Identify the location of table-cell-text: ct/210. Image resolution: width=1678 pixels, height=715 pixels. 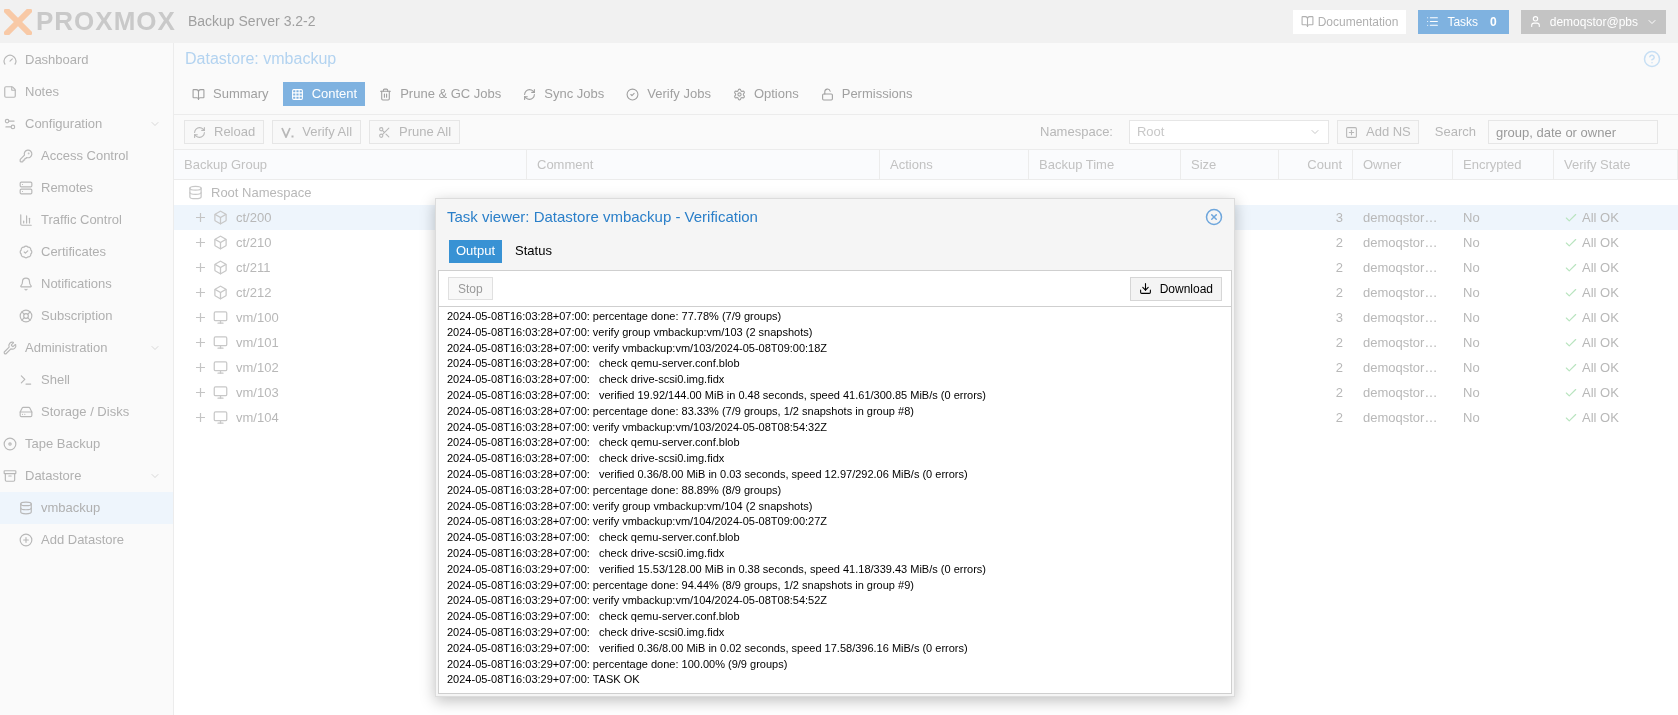
(254, 242).